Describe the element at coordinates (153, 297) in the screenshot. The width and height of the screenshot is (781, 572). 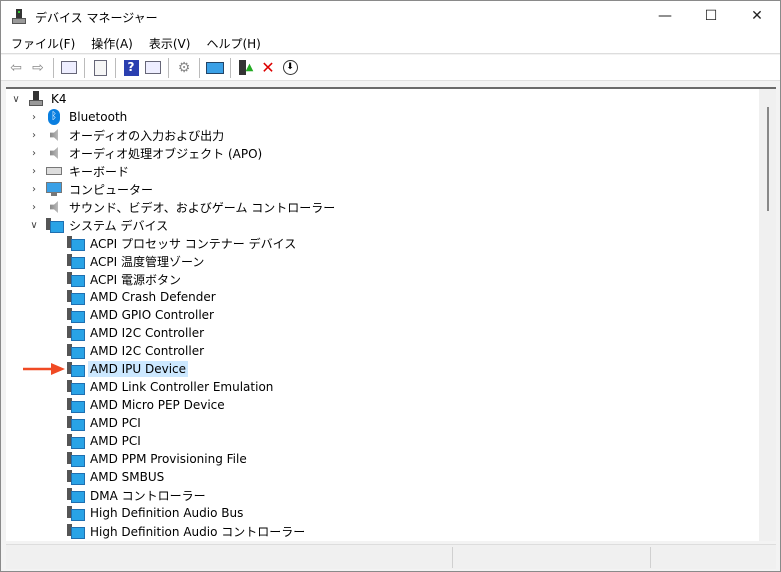
I see `device-label: AMD Crash Defender` at that location.